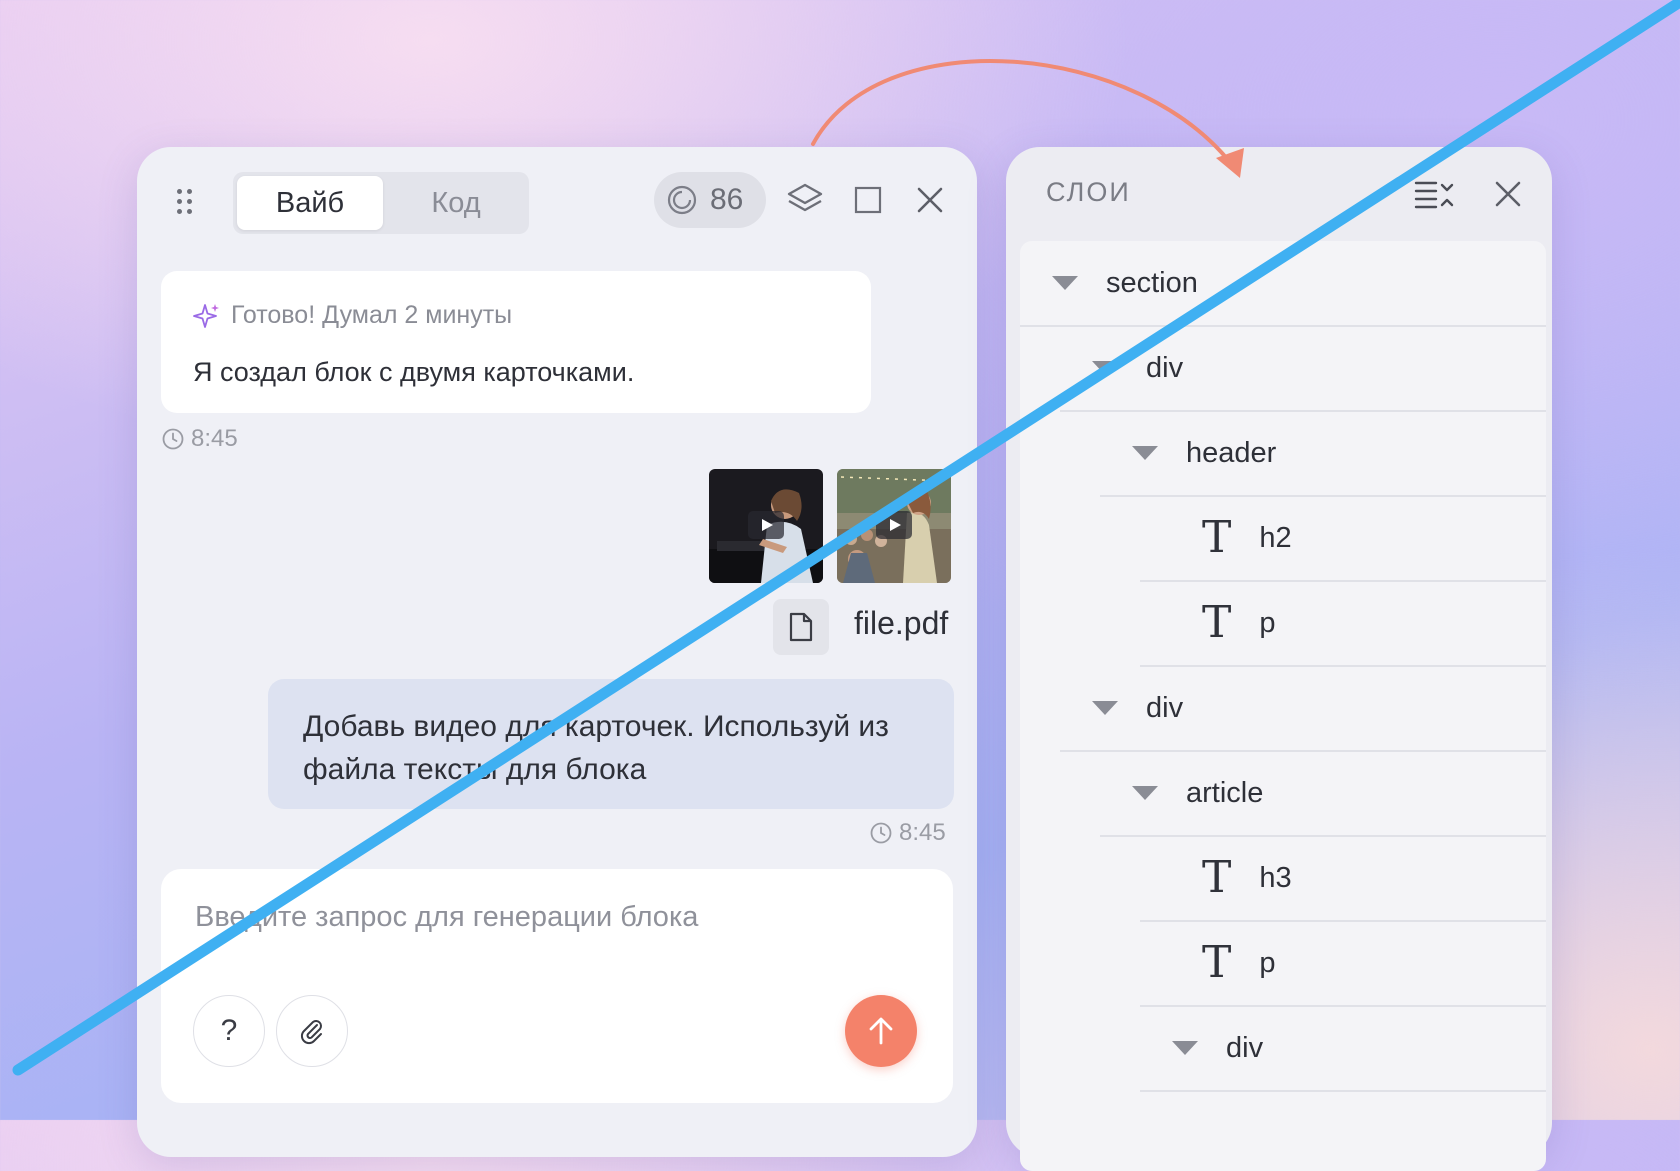 This screenshot has height=1171, width=1680. I want to click on prompt-composer: ?, so click(557, 986).